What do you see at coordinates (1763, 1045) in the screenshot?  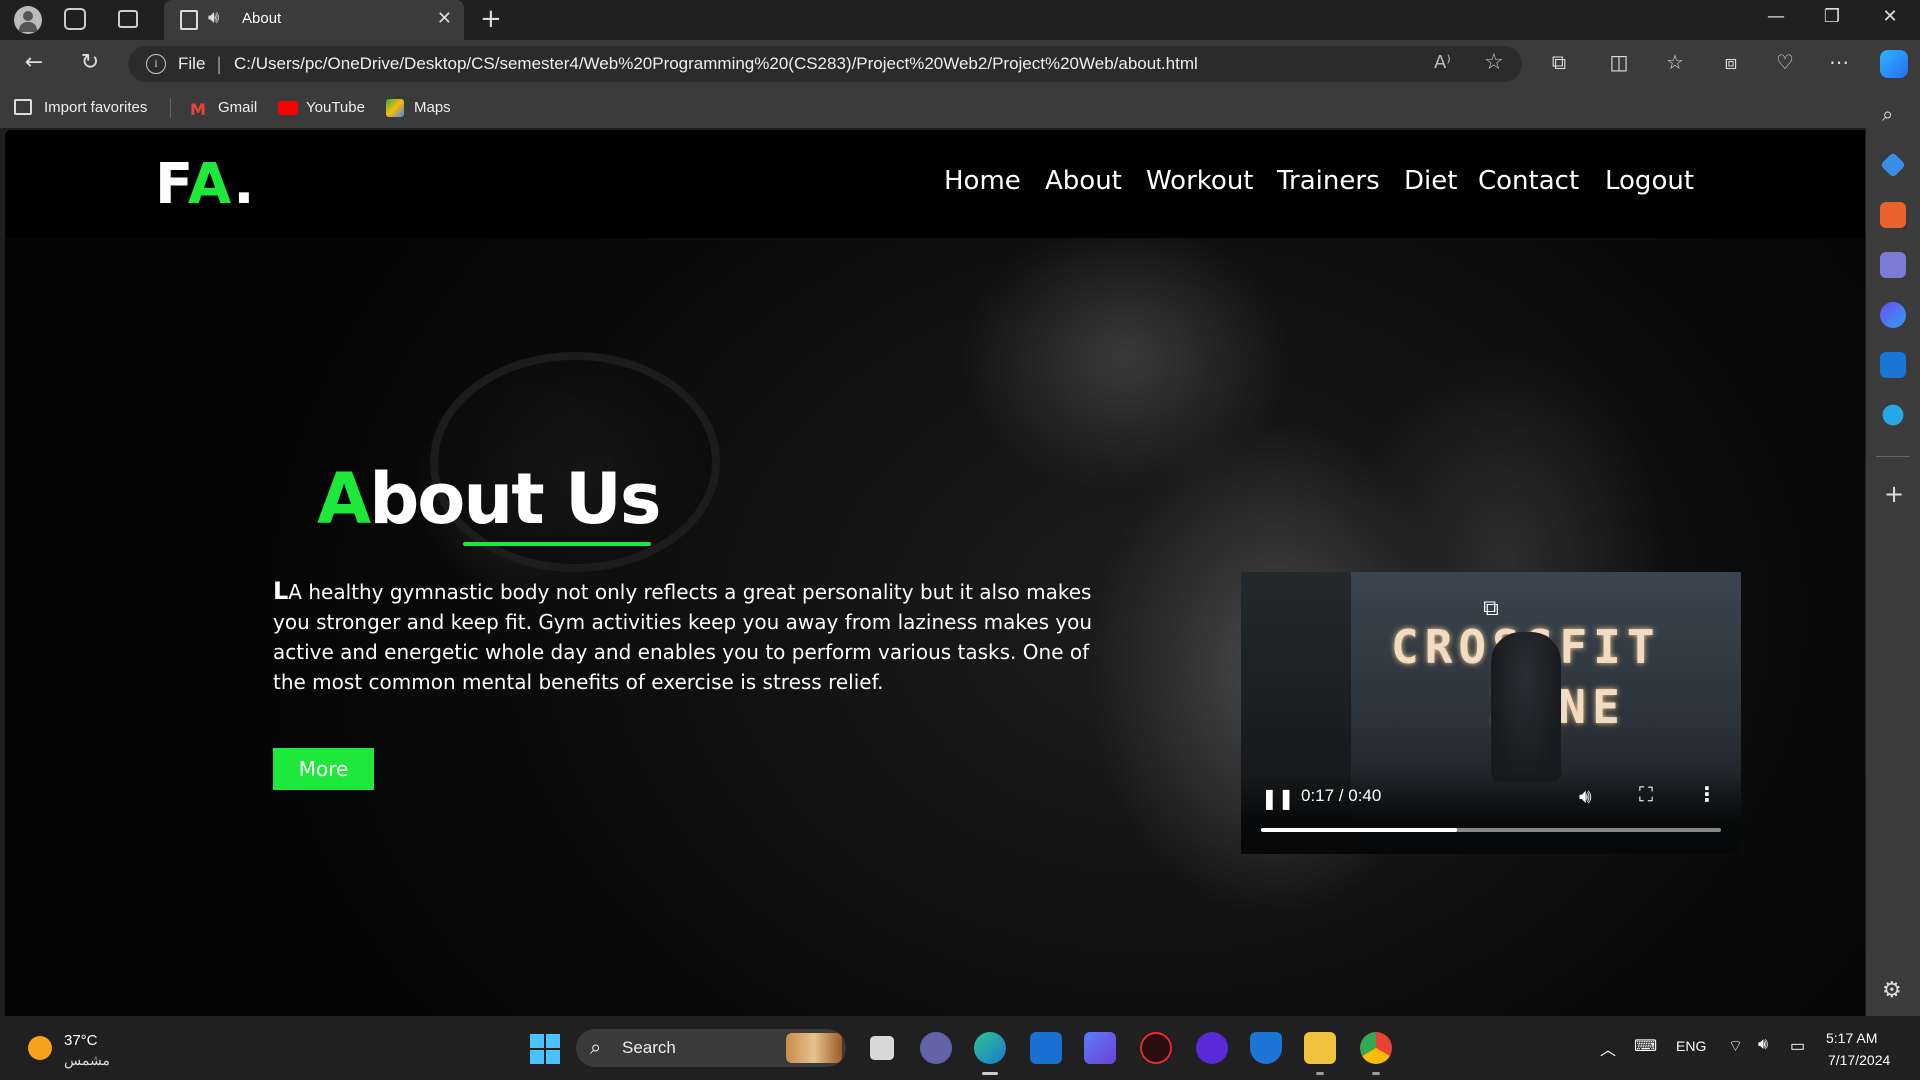 I see `speaker-icon: 🔊︎` at bounding box center [1763, 1045].